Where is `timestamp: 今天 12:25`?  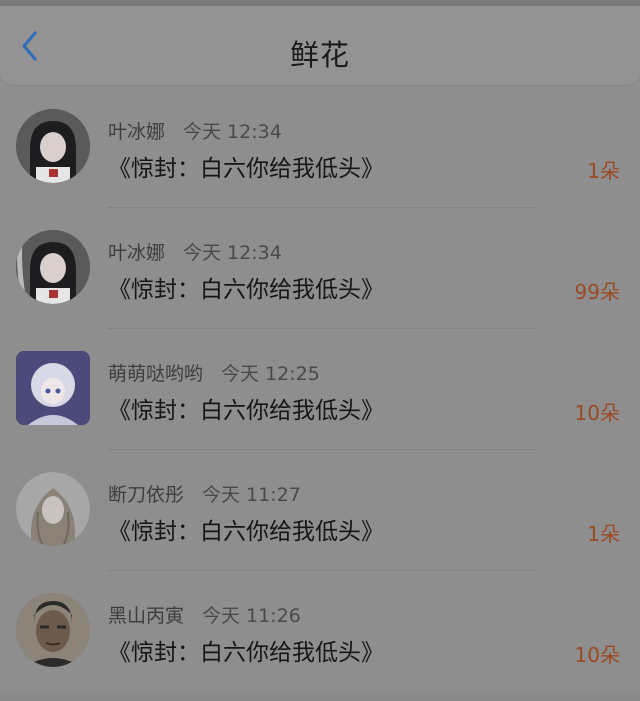
timestamp: 今天 12:25 is located at coordinates (270, 374).